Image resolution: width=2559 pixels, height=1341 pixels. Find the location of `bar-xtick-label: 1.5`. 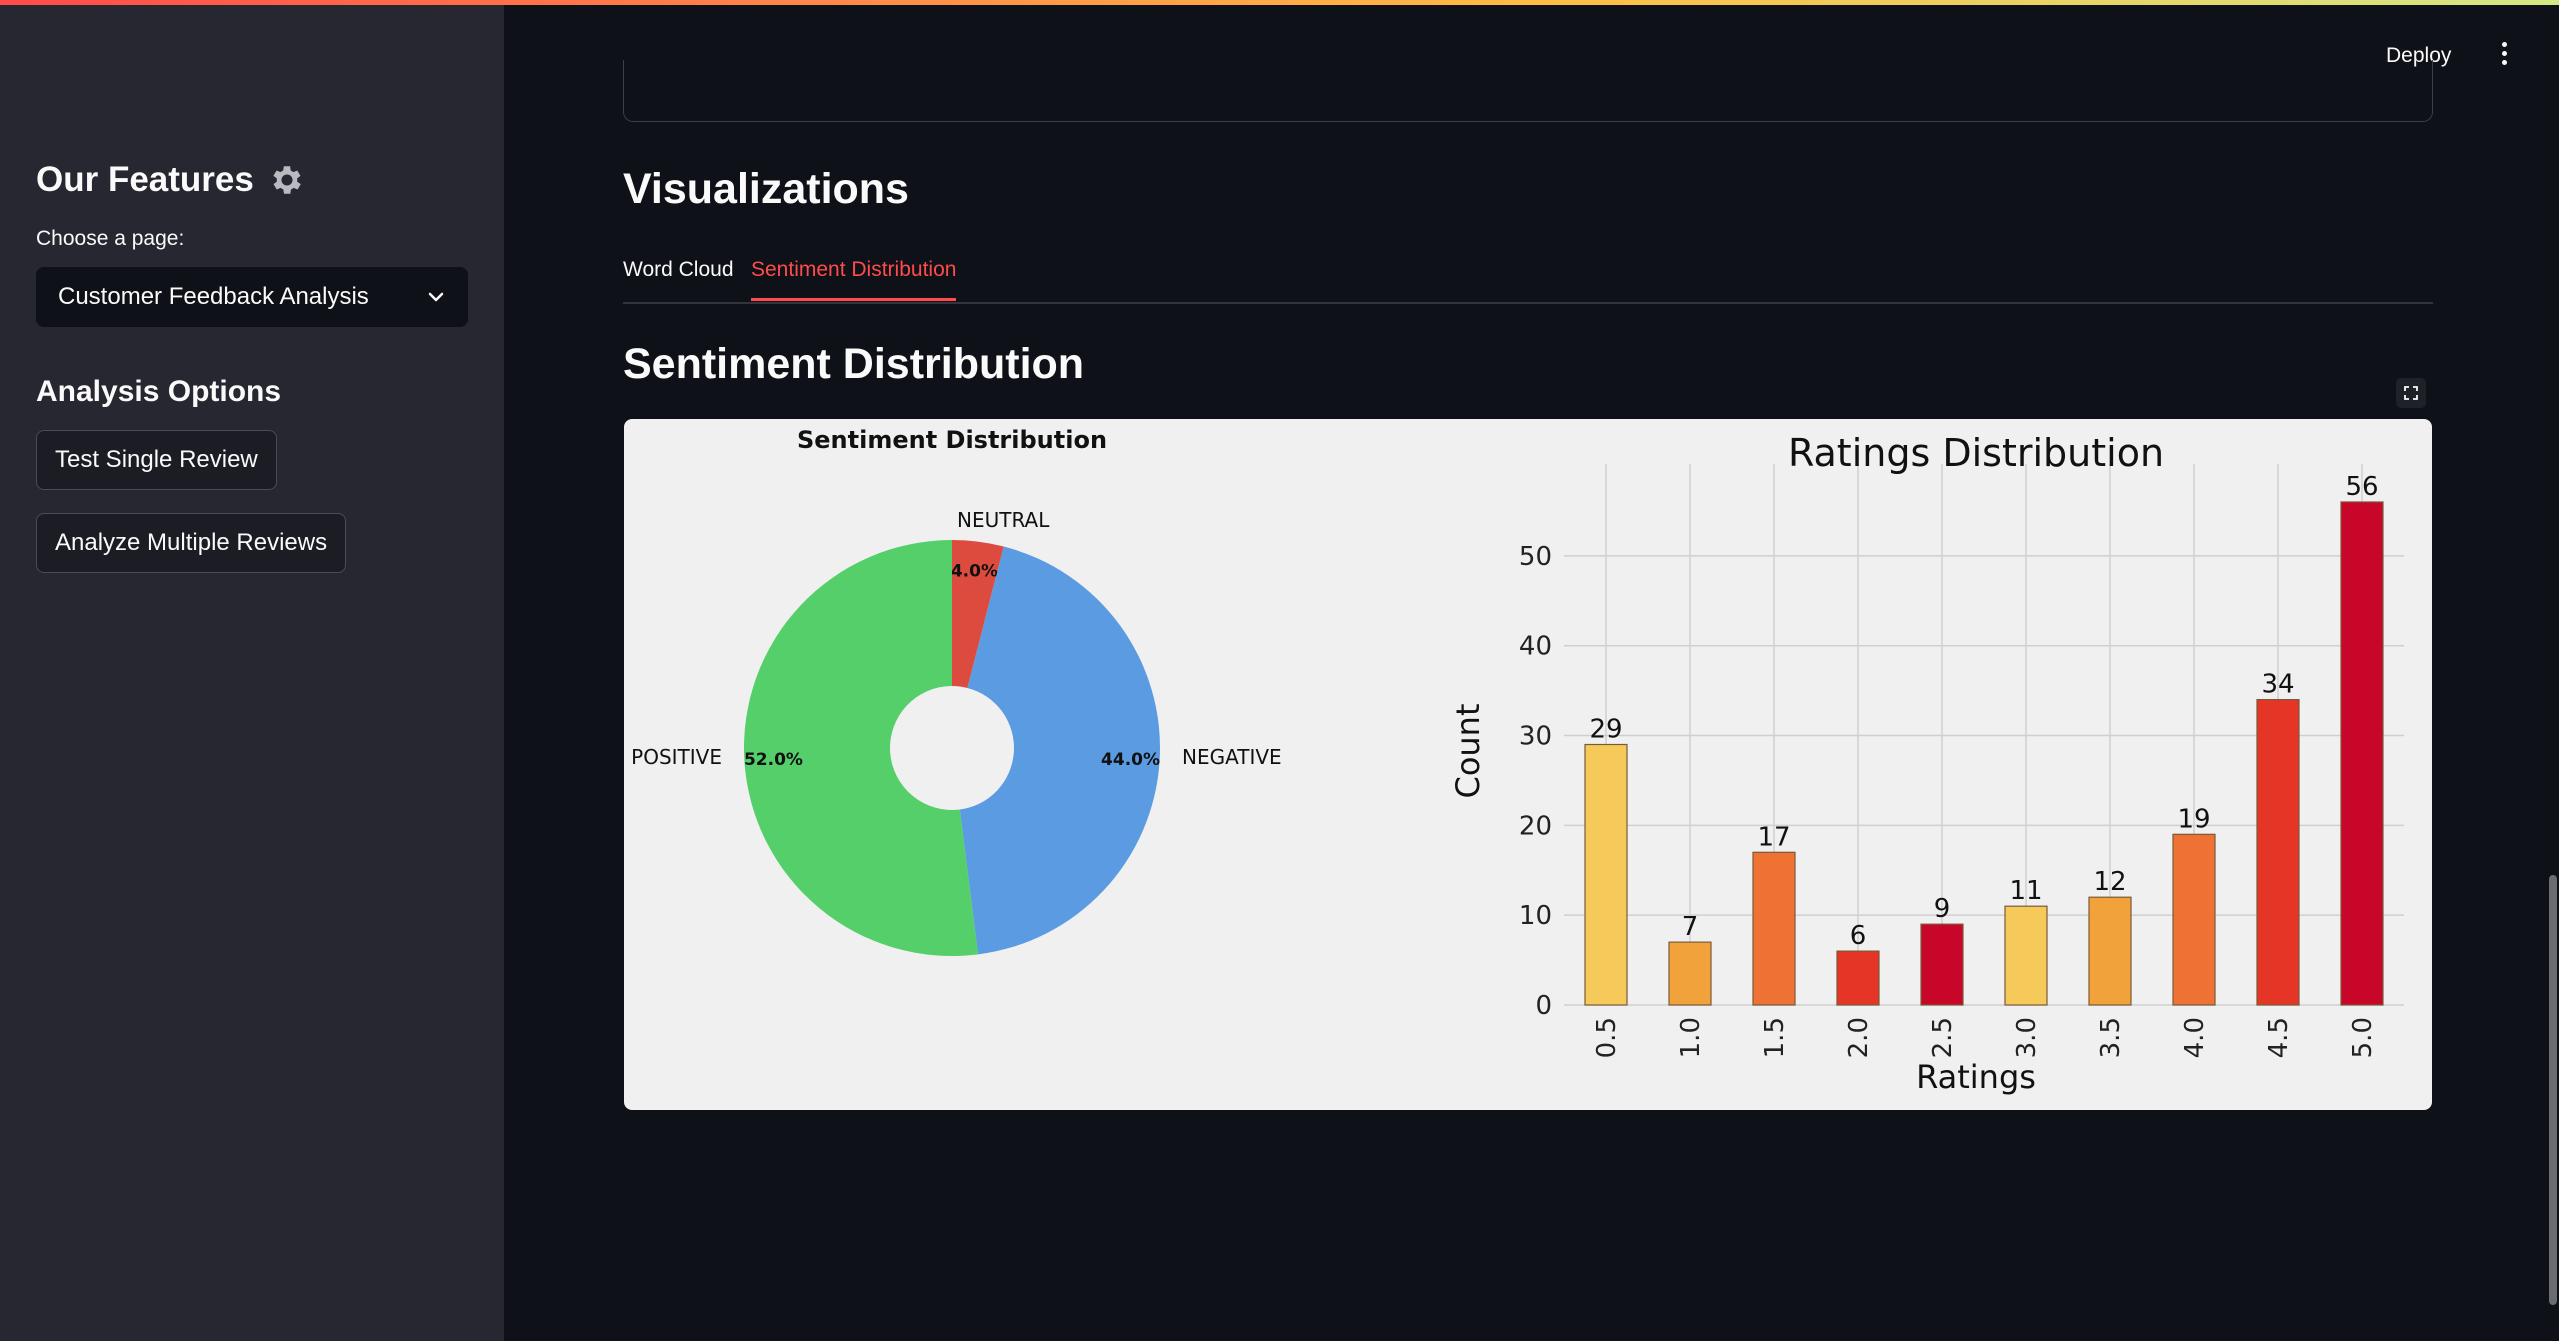

bar-xtick-label: 1.5 is located at coordinates (1775, 1037).